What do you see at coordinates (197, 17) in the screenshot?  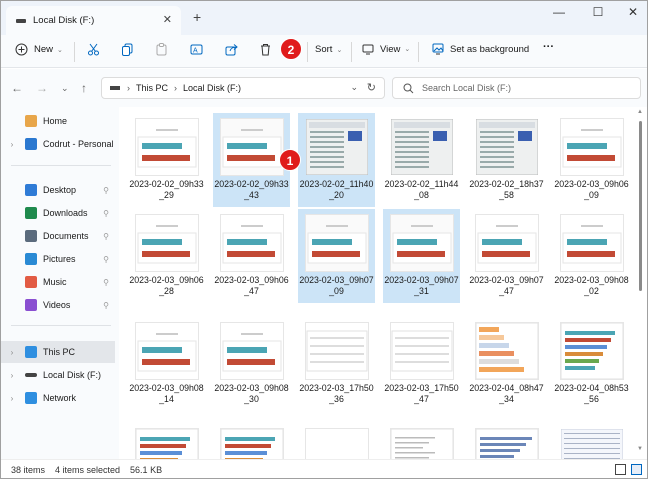 I see `new-tab-button: +` at bounding box center [197, 17].